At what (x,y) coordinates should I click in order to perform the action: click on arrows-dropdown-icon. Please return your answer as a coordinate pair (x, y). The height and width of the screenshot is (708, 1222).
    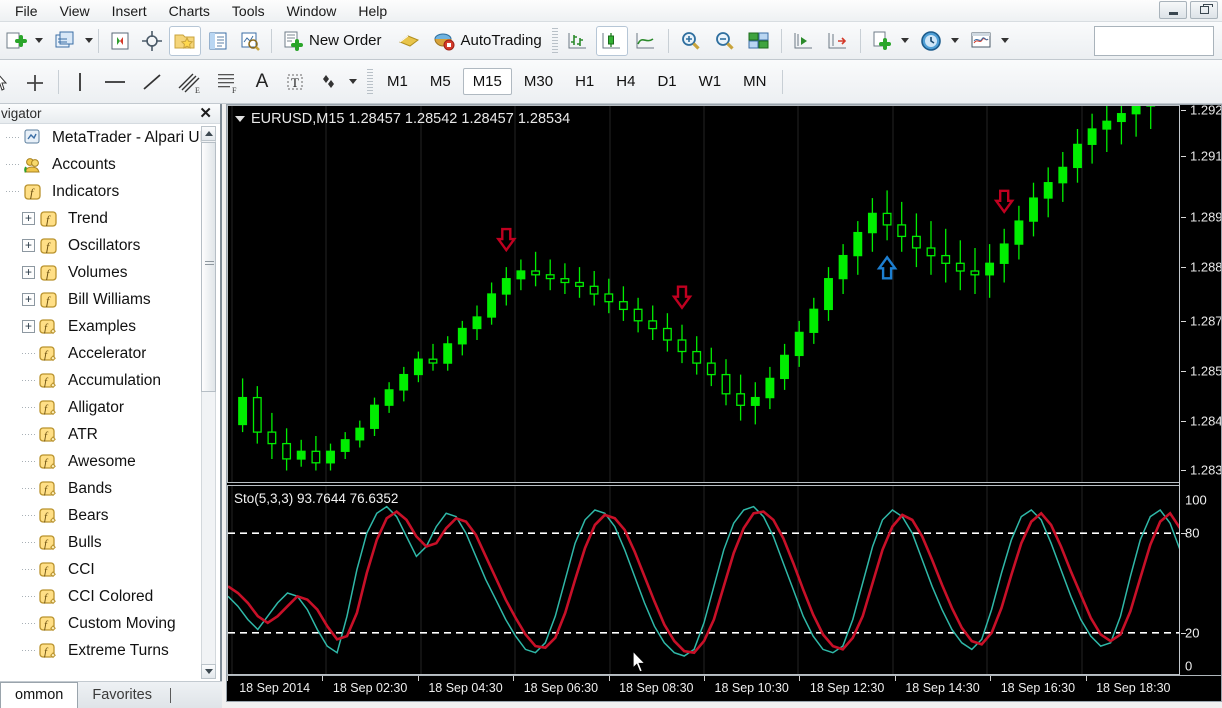
    Looking at the image, I should click on (353, 81).